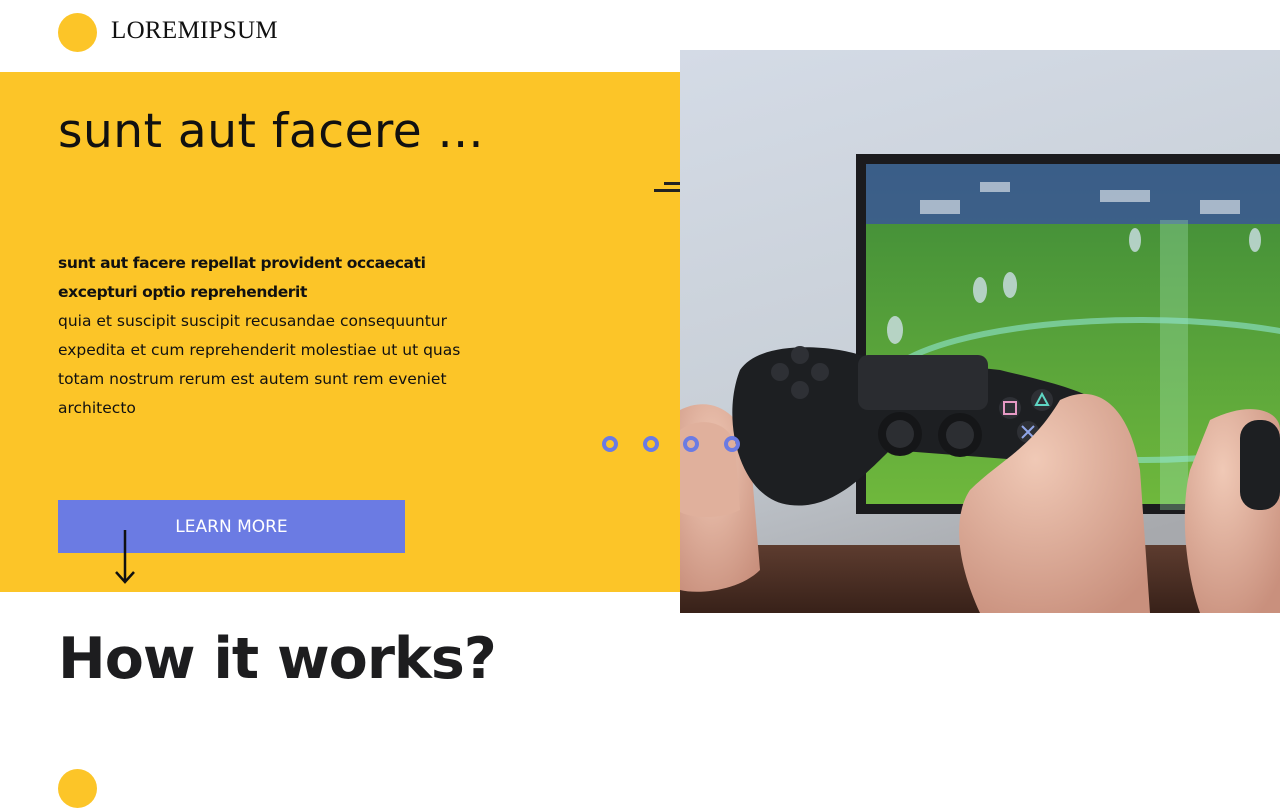  What do you see at coordinates (125, 557) in the screenshot?
I see `arrow-down-icon` at bounding box center [125, 557].